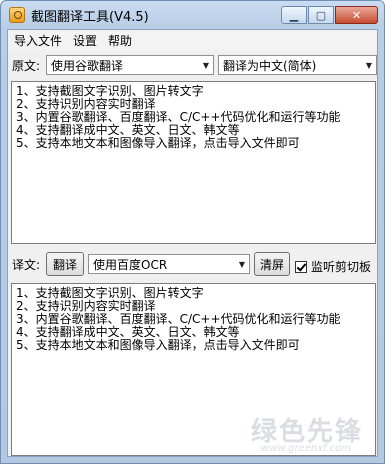 The width and height of the screenshot is (385, 464). Describe the element at coordinates (169, 264) in the screenshot. I see `ocr-engine-select: 使用百度OCR ▼` at that location.